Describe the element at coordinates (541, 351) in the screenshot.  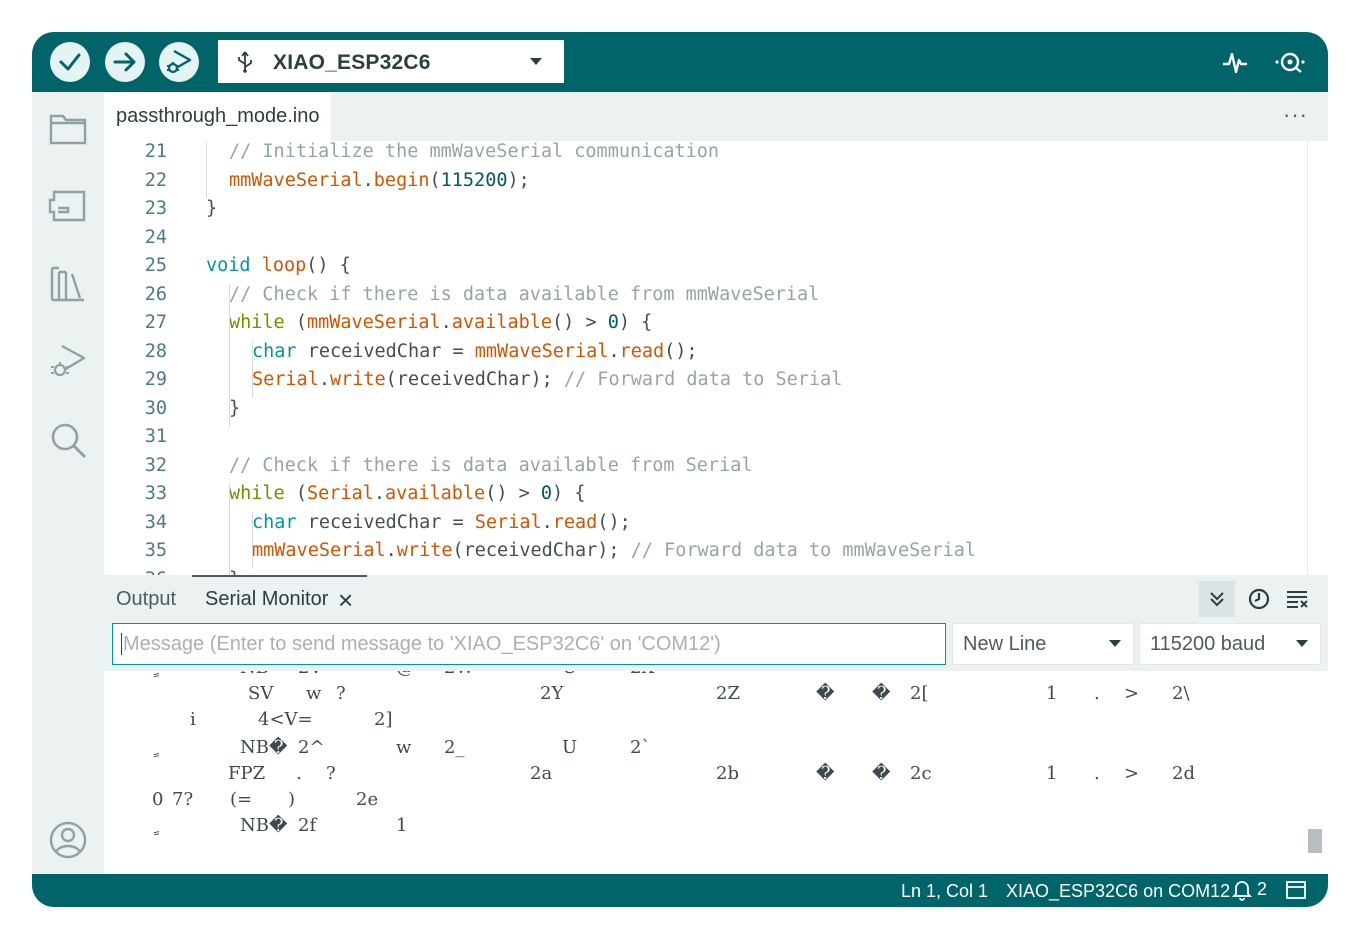
I see `code-token: mmWaveSerial` at that location.